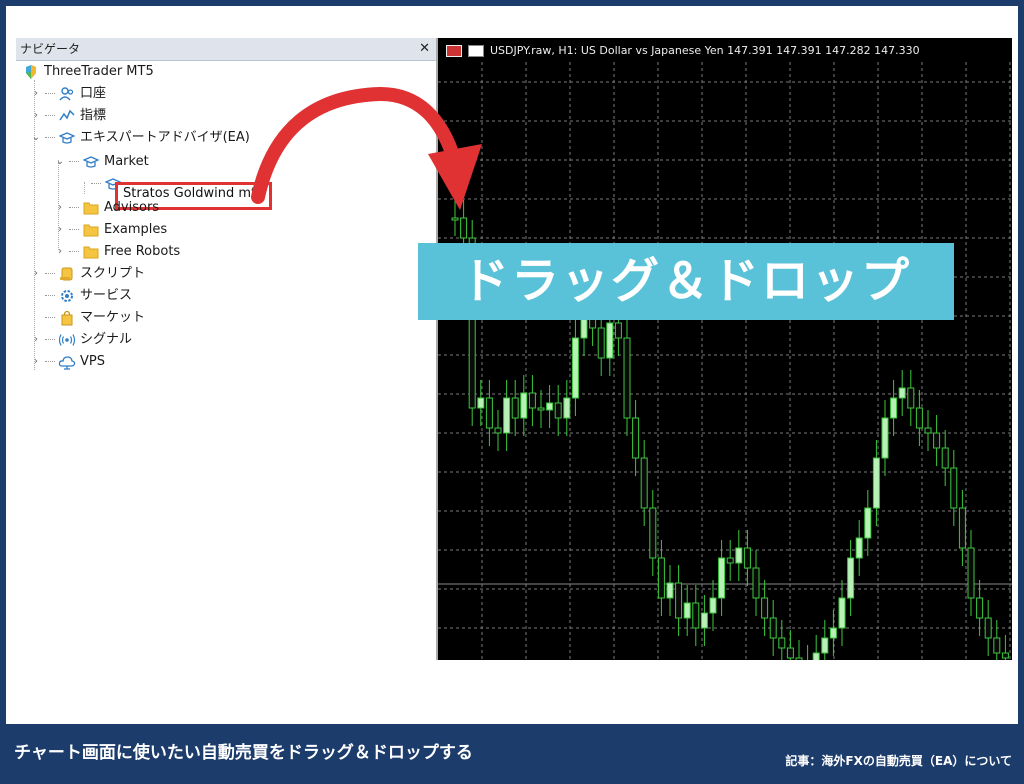  I want to click on tree-item-services: › サービス, so click(81, 296).